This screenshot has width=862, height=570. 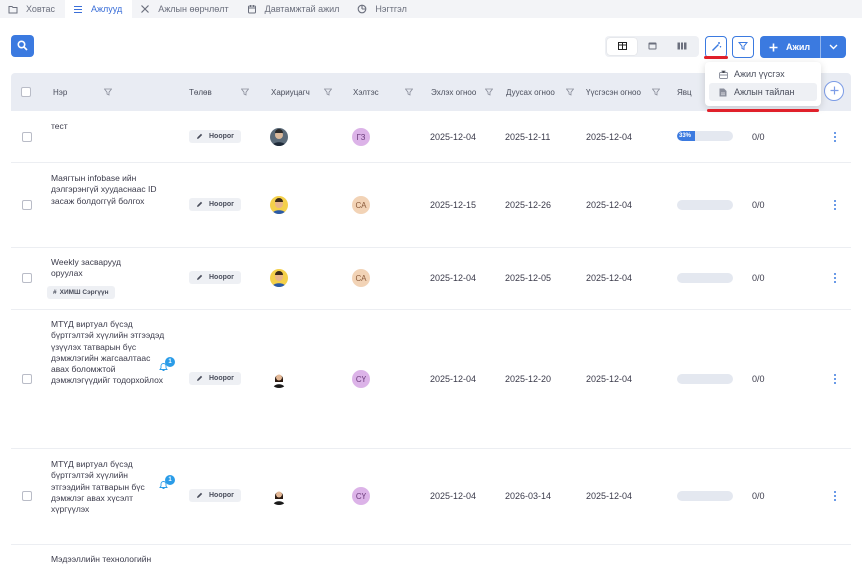 What do you see at coordinates (682, 46) in the screenshot?
I see `board-view-button` at bounding box center [682, 46].